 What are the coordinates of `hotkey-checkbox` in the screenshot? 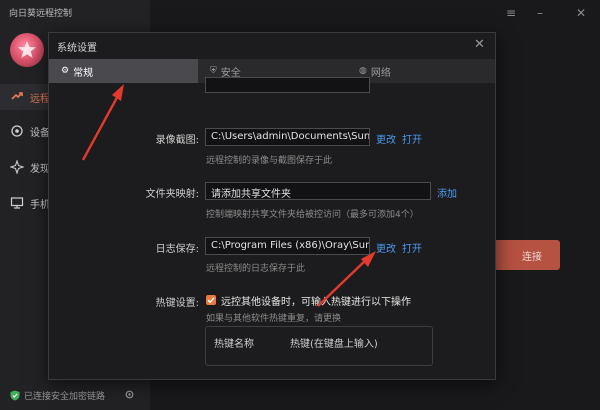 It's located at (211, 300).